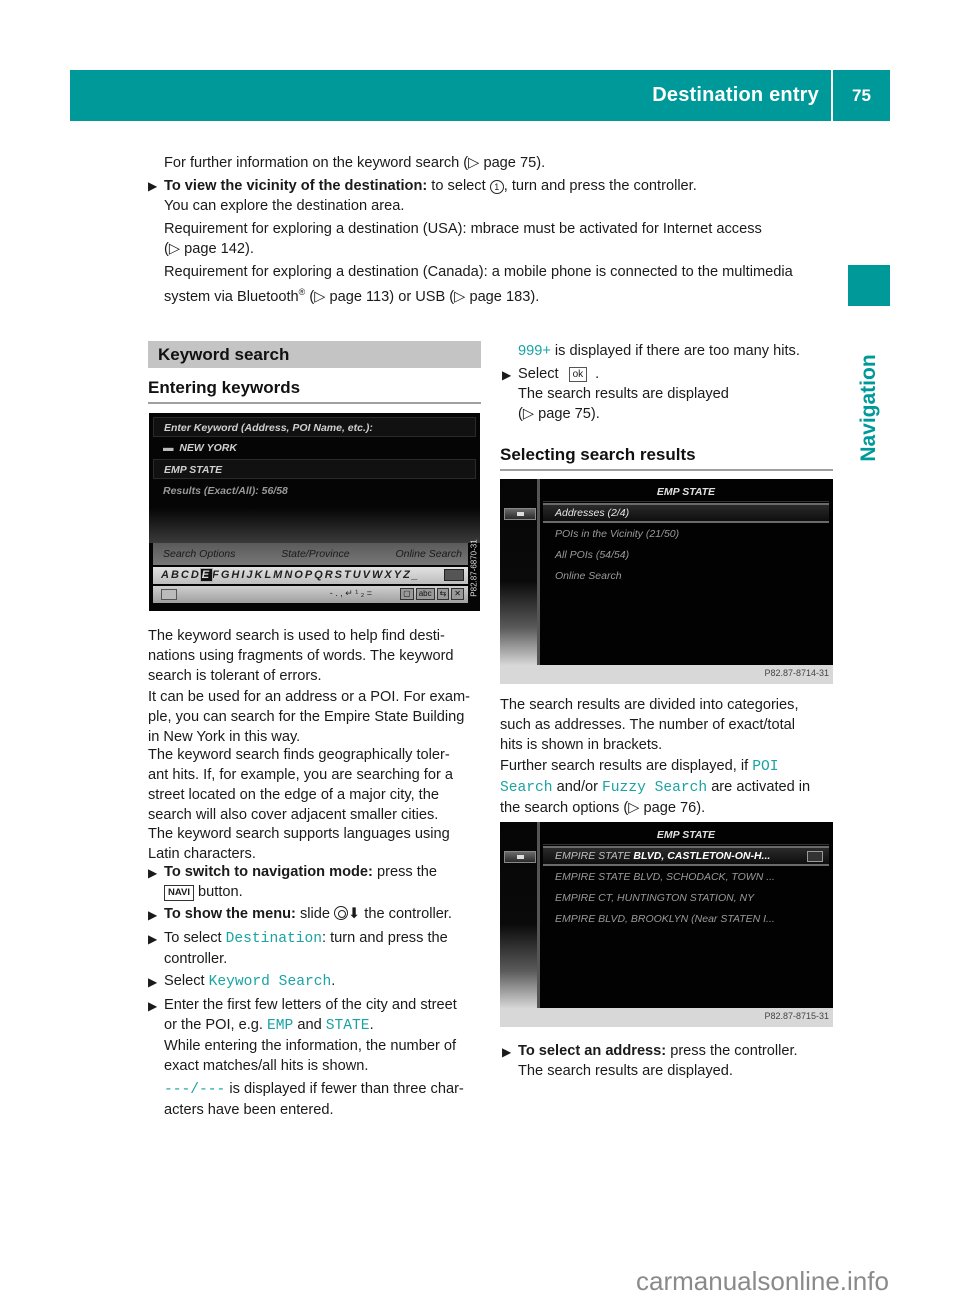  Describe the element at coordinates (815, 856) in the screenshot. I see `details-arrow-icon` at that location.